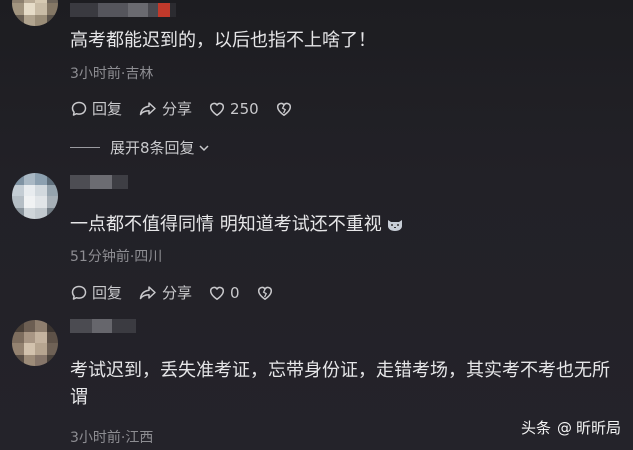 Image resolution: width=633 pixels, height=450 pixels. What do you see at coordinates (112, 74) in the screenshot?
I see `comment-meta: 3小时前·吉林` at bounding box center [112, 74].